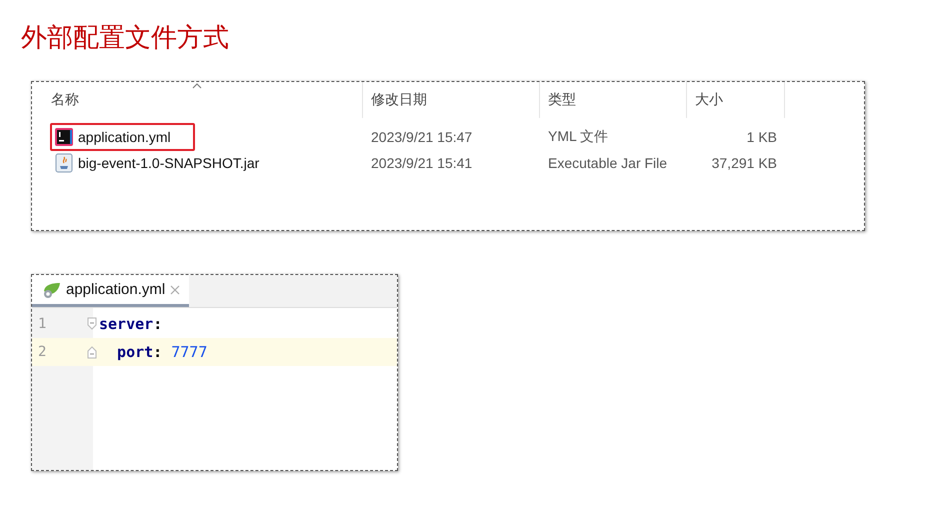 The image size is (940, 513). What do you see at coordinates (613, 100) in the screenshot?
I see `column-header: 类型` at bounding box center [613, 100].